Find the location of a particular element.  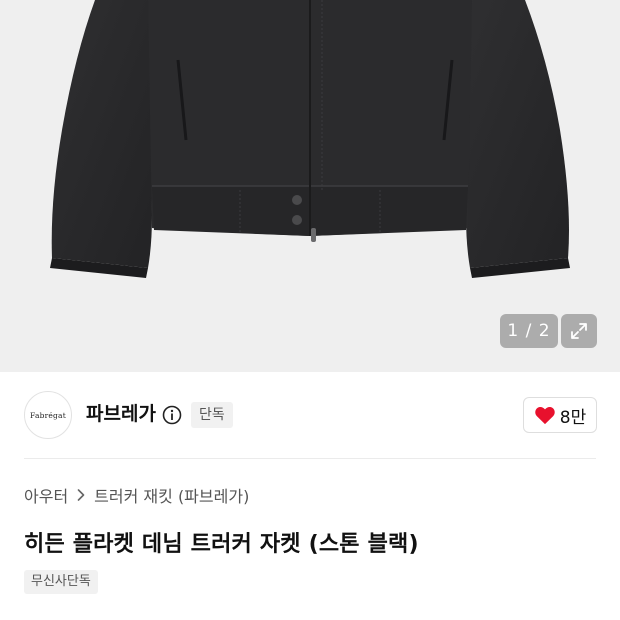

breadcrumb-category: 아우터 is located at coordinates (46, 495).